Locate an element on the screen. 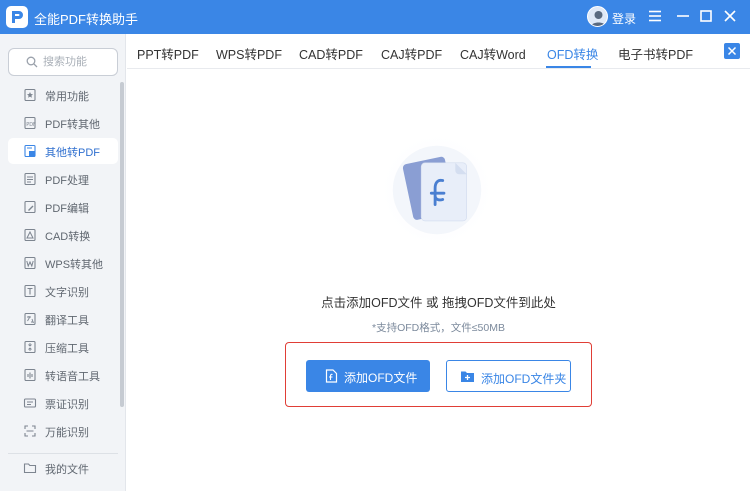 This screenshot has width=750, height=491. folder-add-icon is located at coordinates (467, 376).